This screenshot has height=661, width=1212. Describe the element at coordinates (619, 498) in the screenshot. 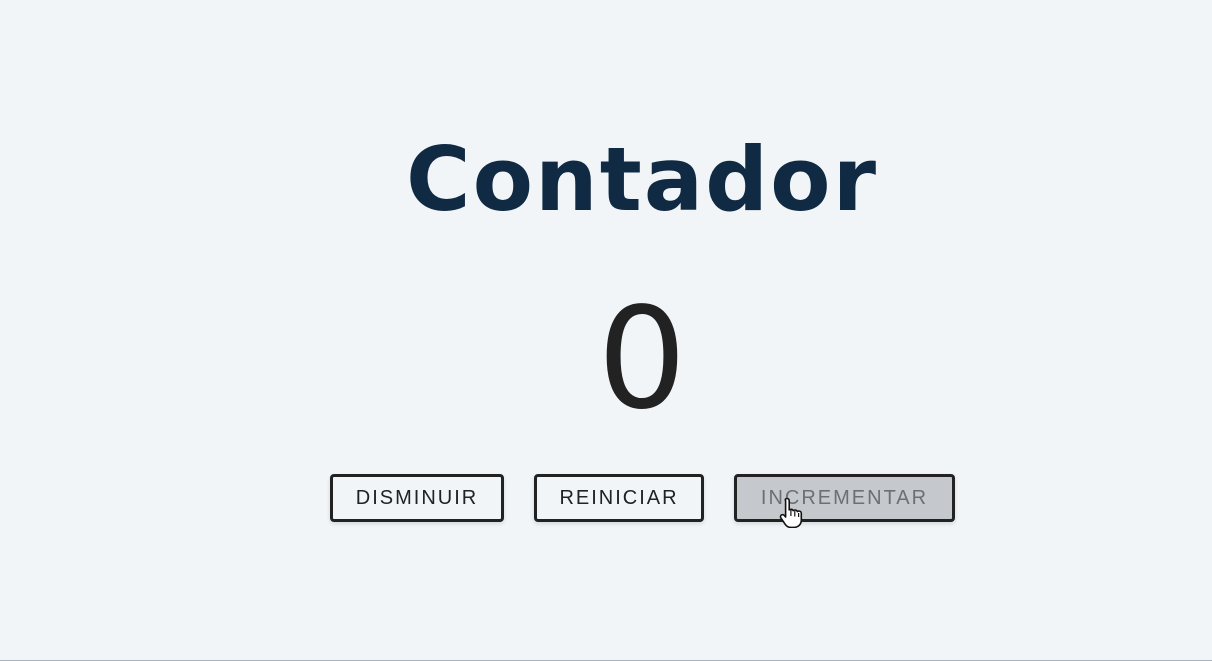

I see `reset-button: REINICIAR` at that location.